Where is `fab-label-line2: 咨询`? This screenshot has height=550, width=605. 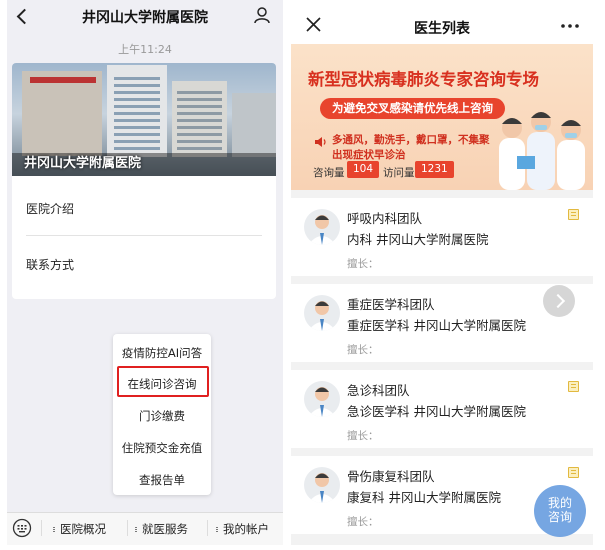
fab-label-line2: 咨询 is located at coordinates (559, 517).